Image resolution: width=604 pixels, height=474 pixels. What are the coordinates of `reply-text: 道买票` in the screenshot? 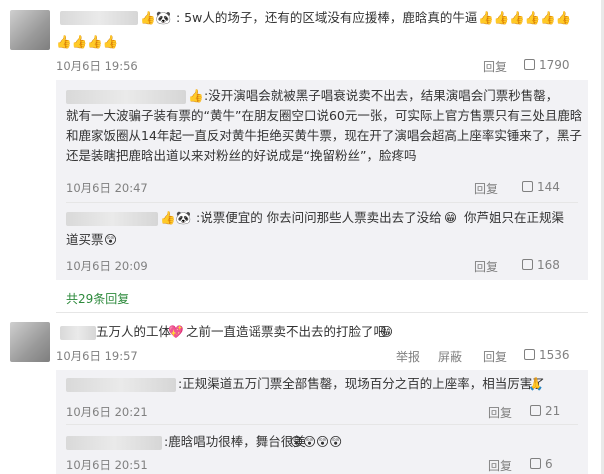 It's located at (85, 239).